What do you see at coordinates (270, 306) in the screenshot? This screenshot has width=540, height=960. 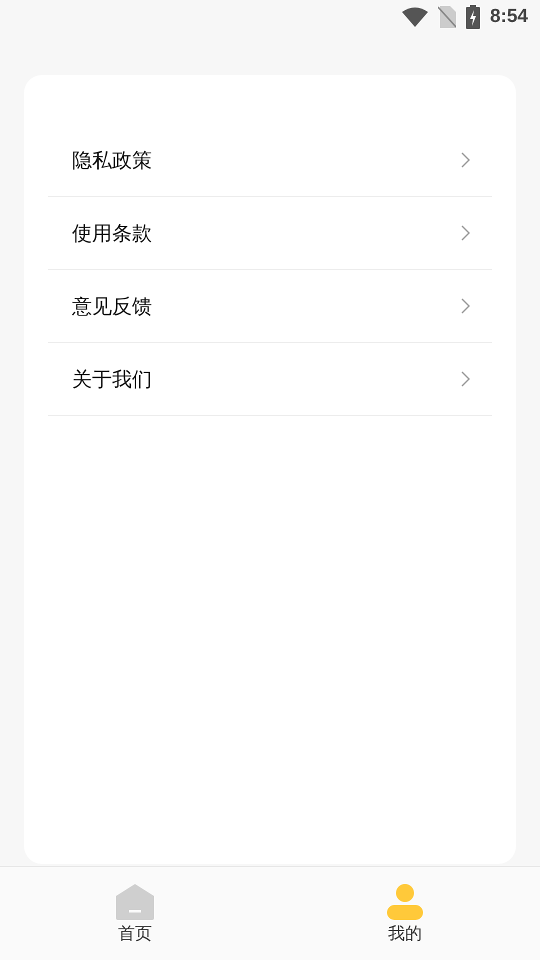 I see `menu-item: 意见反馈` at bounding box center [270, 306].